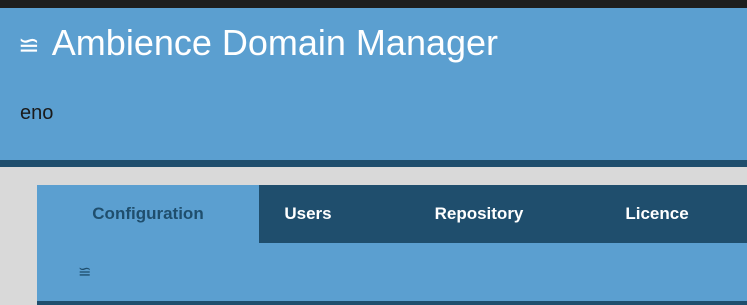  I want to click on domain-name: eno, so click(37, 113).